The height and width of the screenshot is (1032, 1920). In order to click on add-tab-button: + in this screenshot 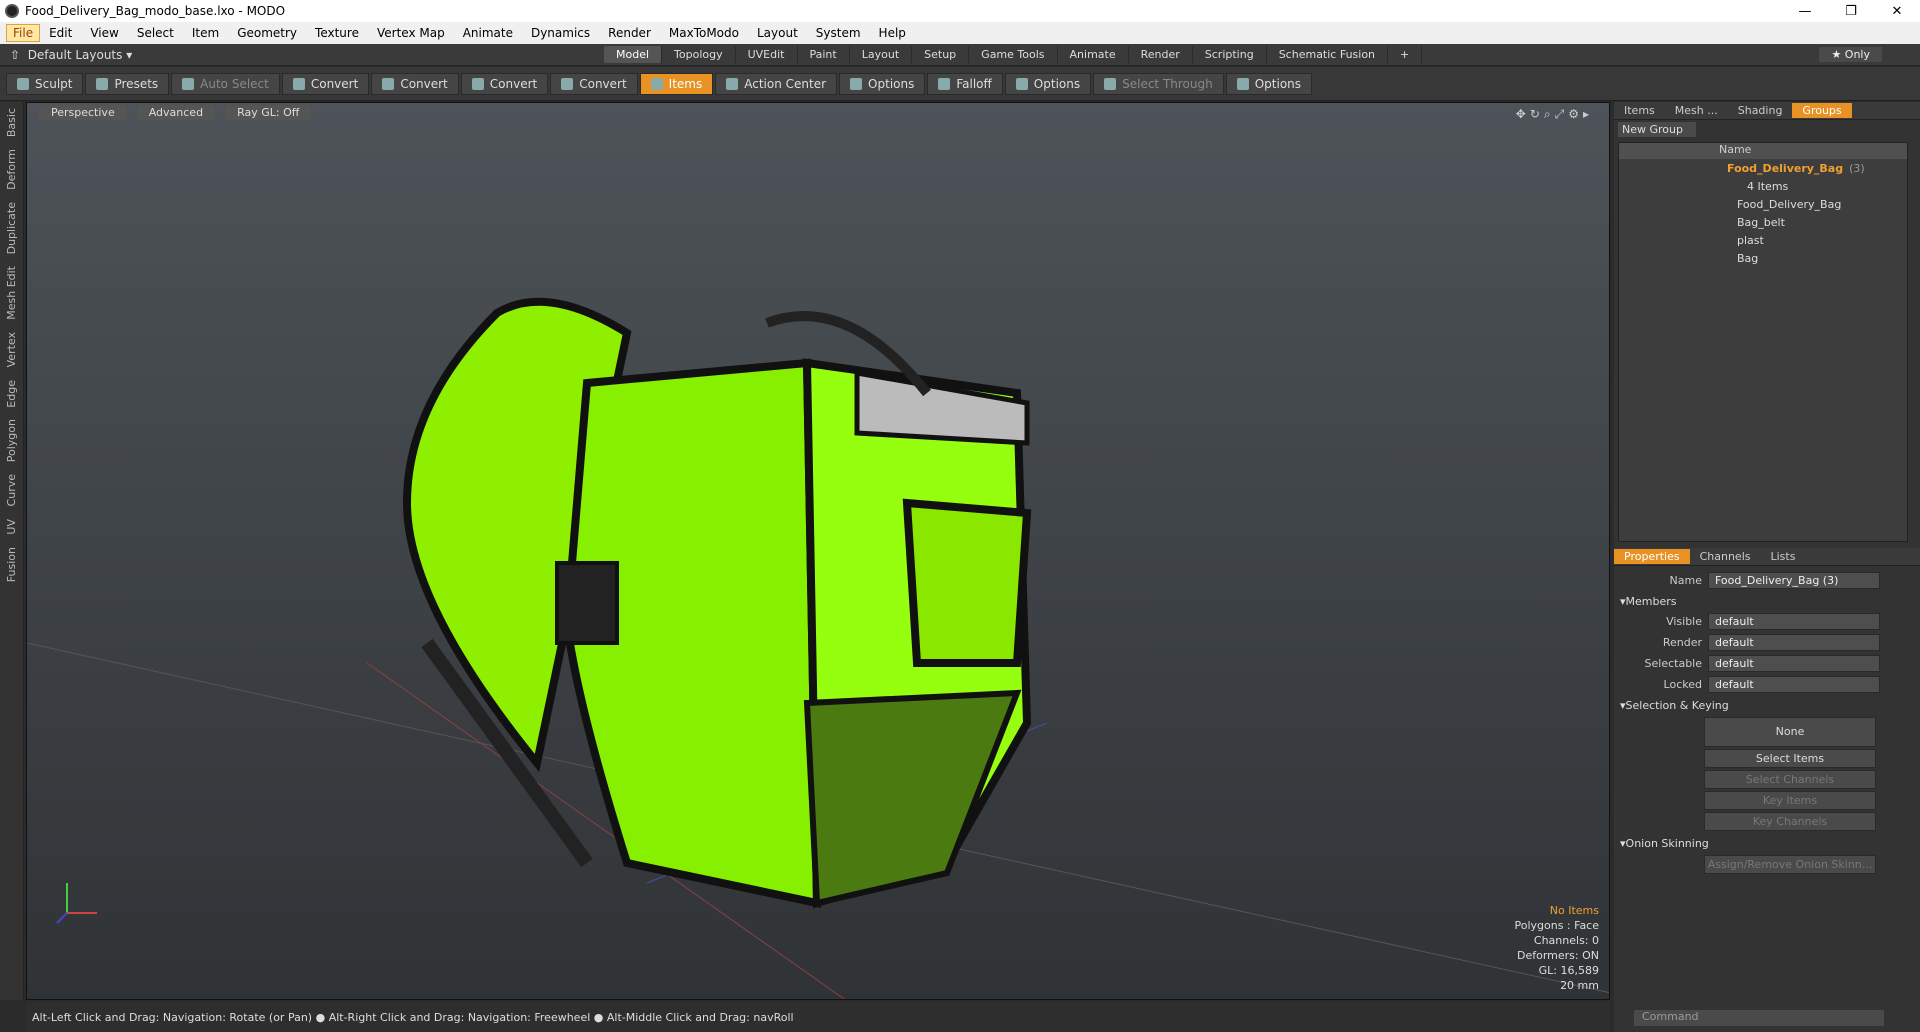, I will do `click(1405, 54)`.